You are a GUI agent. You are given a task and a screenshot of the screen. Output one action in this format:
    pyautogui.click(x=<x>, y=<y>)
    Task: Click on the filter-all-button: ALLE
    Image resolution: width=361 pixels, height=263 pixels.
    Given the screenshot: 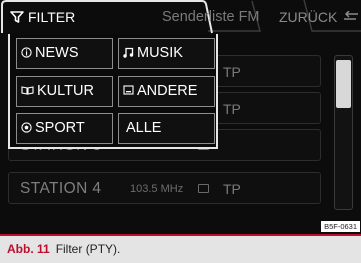 What is the action you would take?
    pyautogui.click(x=166, y=128)
    